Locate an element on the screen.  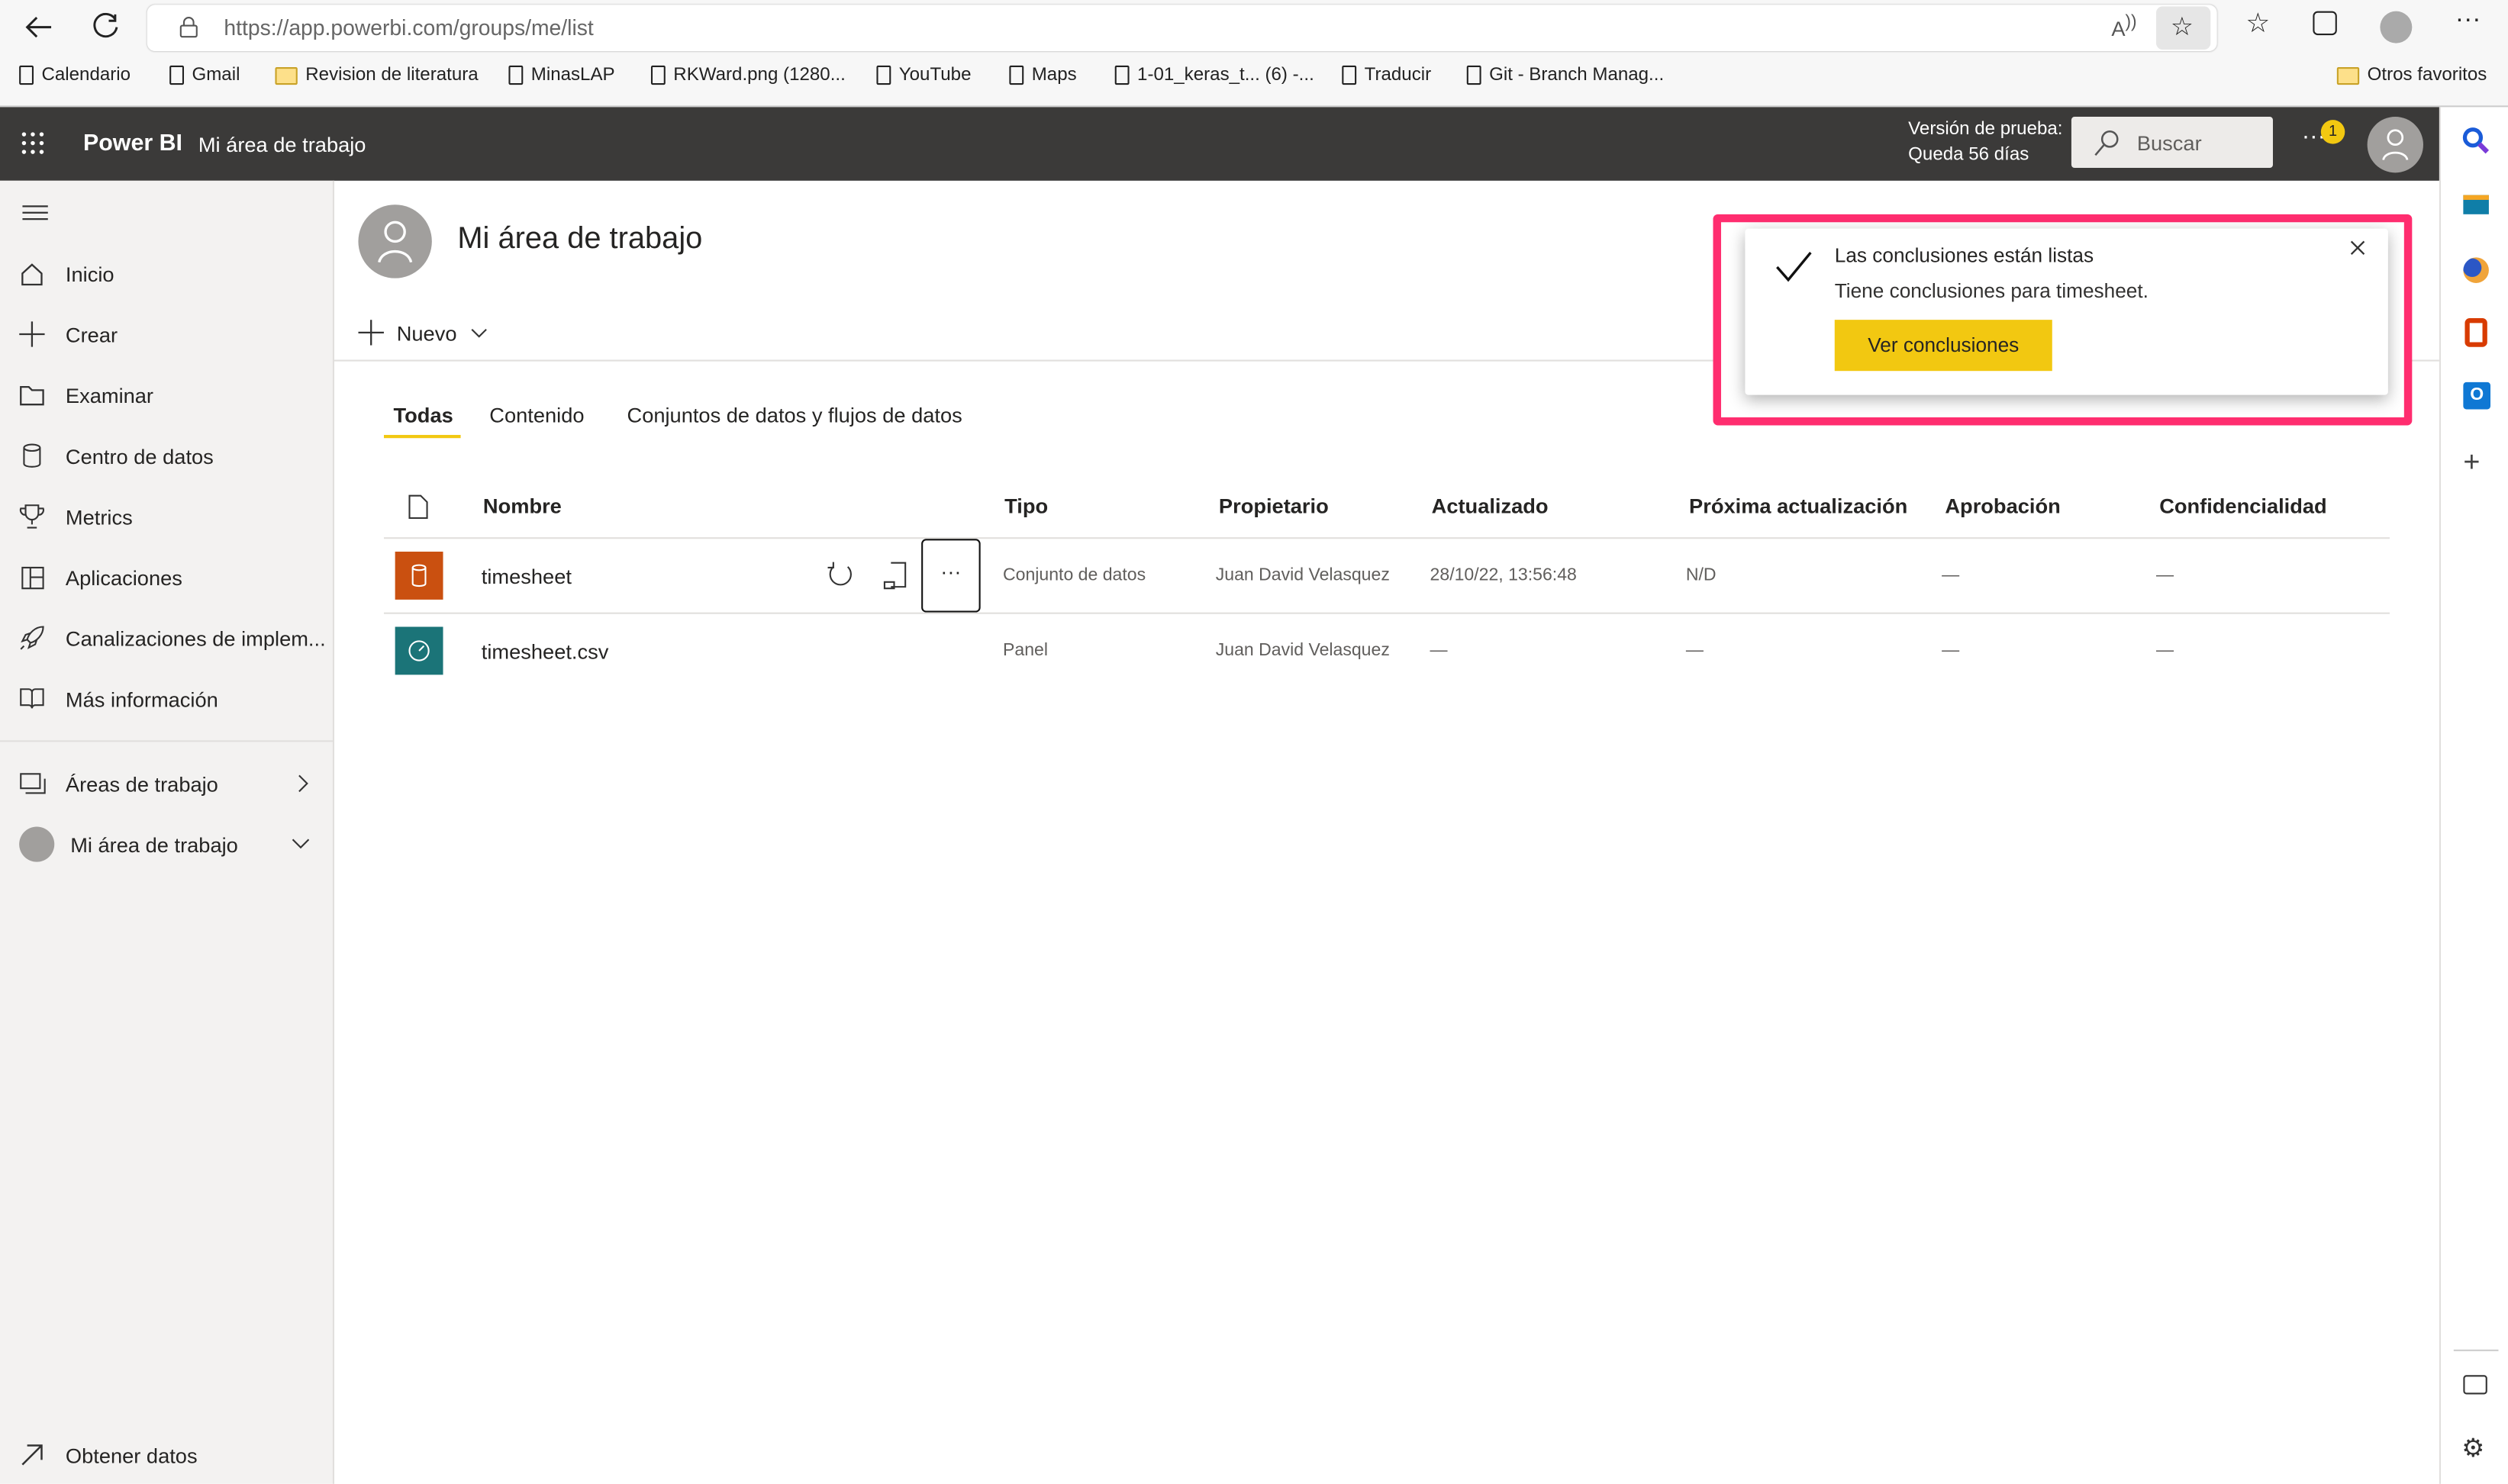
dashboard-icon is located at coordinates (419, 650).